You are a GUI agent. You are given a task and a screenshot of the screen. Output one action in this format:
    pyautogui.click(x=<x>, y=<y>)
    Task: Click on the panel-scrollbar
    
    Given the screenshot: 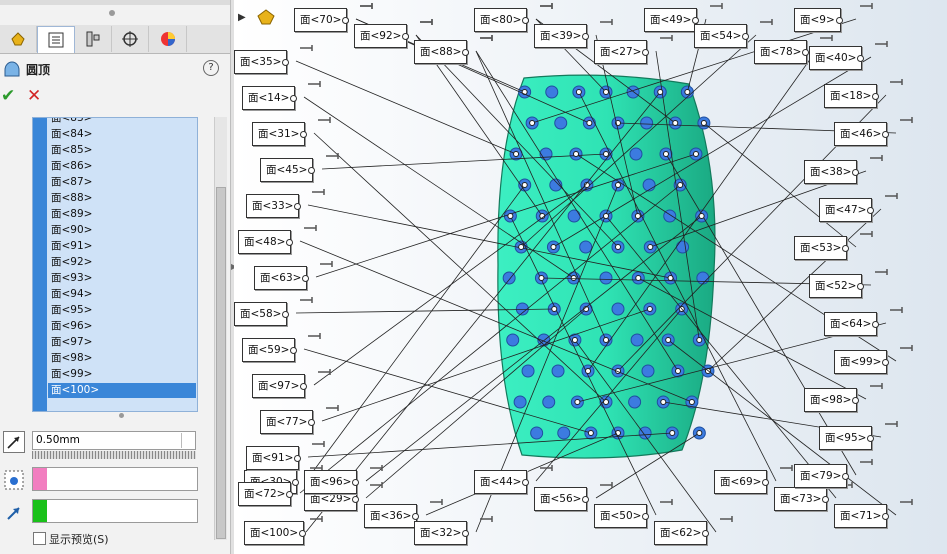 What is the action you would take?
    pyautogui.click(x=220, y=328)
    